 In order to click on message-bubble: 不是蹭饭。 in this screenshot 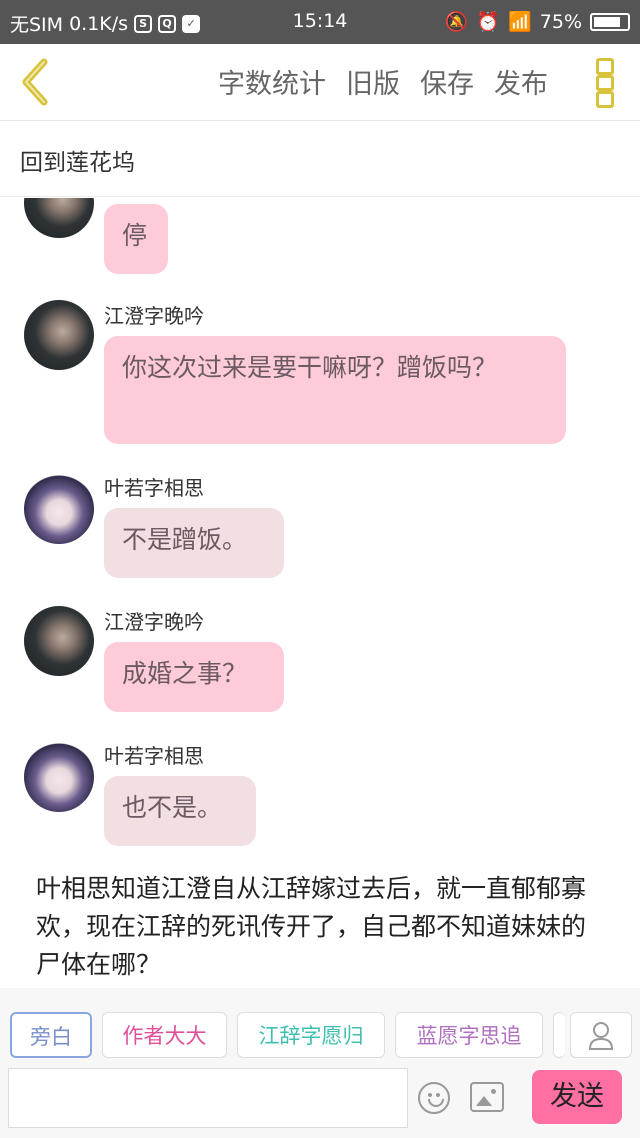, I will do `click(194, 543)`.